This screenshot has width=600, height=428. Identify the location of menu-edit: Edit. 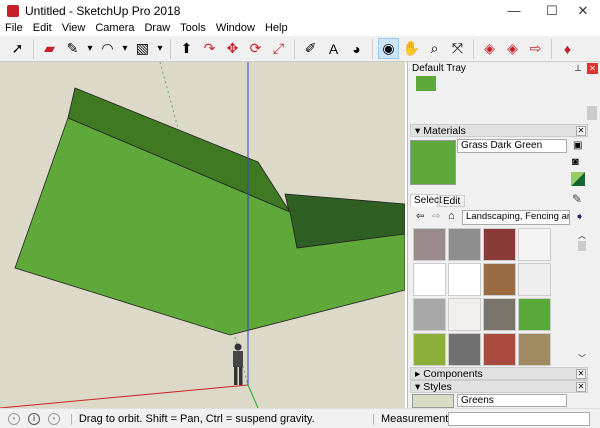
(42, 28).